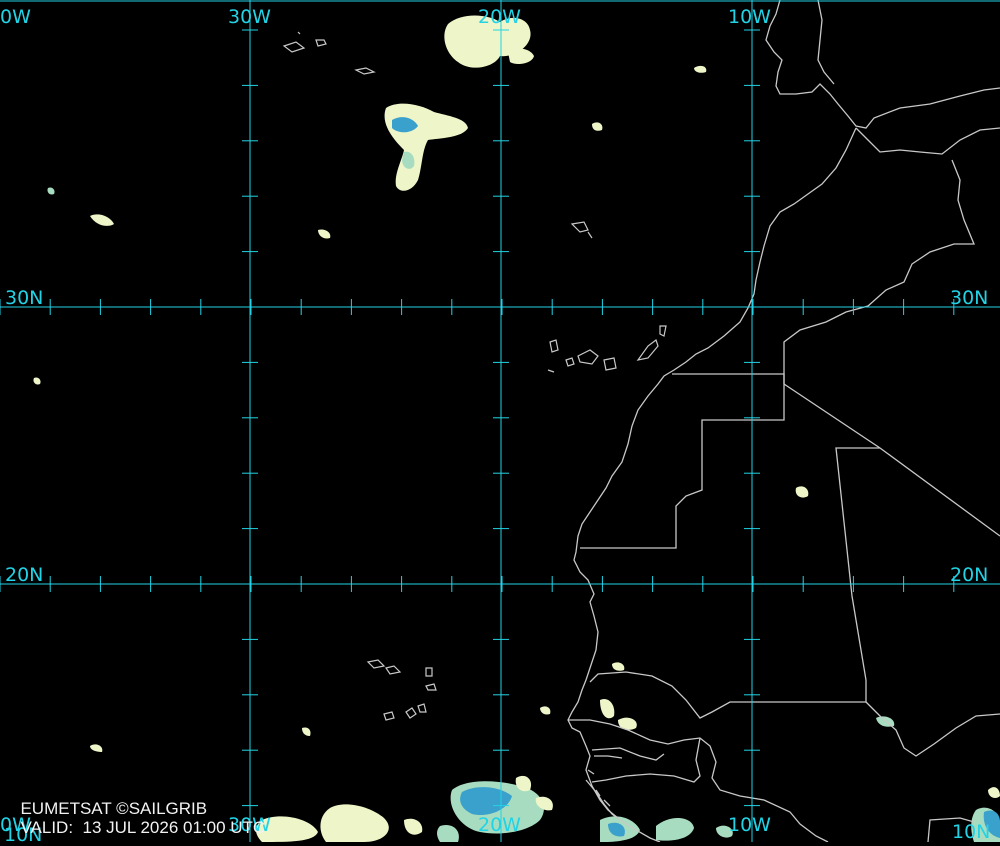 The image size is (1000, 846). Describe the element at coordinates (749, 825) in the screenshot. I see `lon-label-bottom-10w: 10W` at that location.